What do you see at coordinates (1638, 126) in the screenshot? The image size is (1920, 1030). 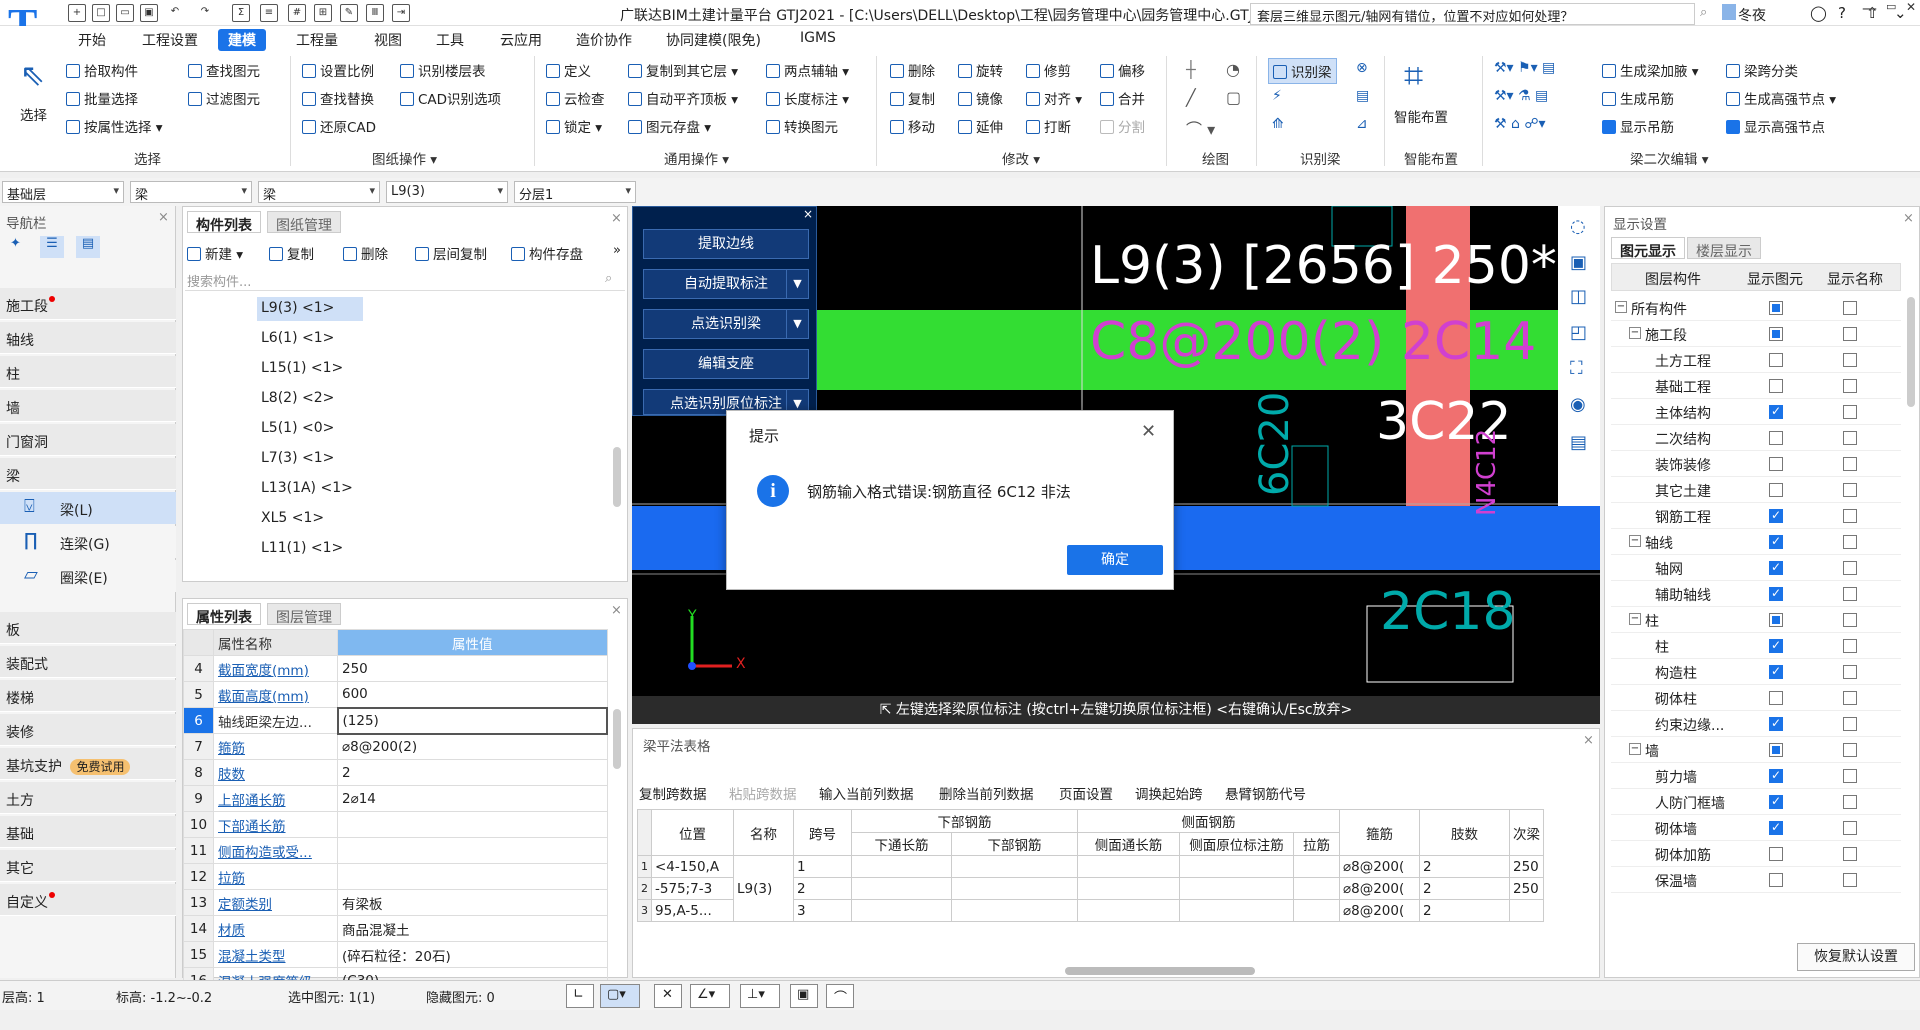 I see `show-hanger-checkbox: 显示吊筋` at bounding box center [1638, 126].